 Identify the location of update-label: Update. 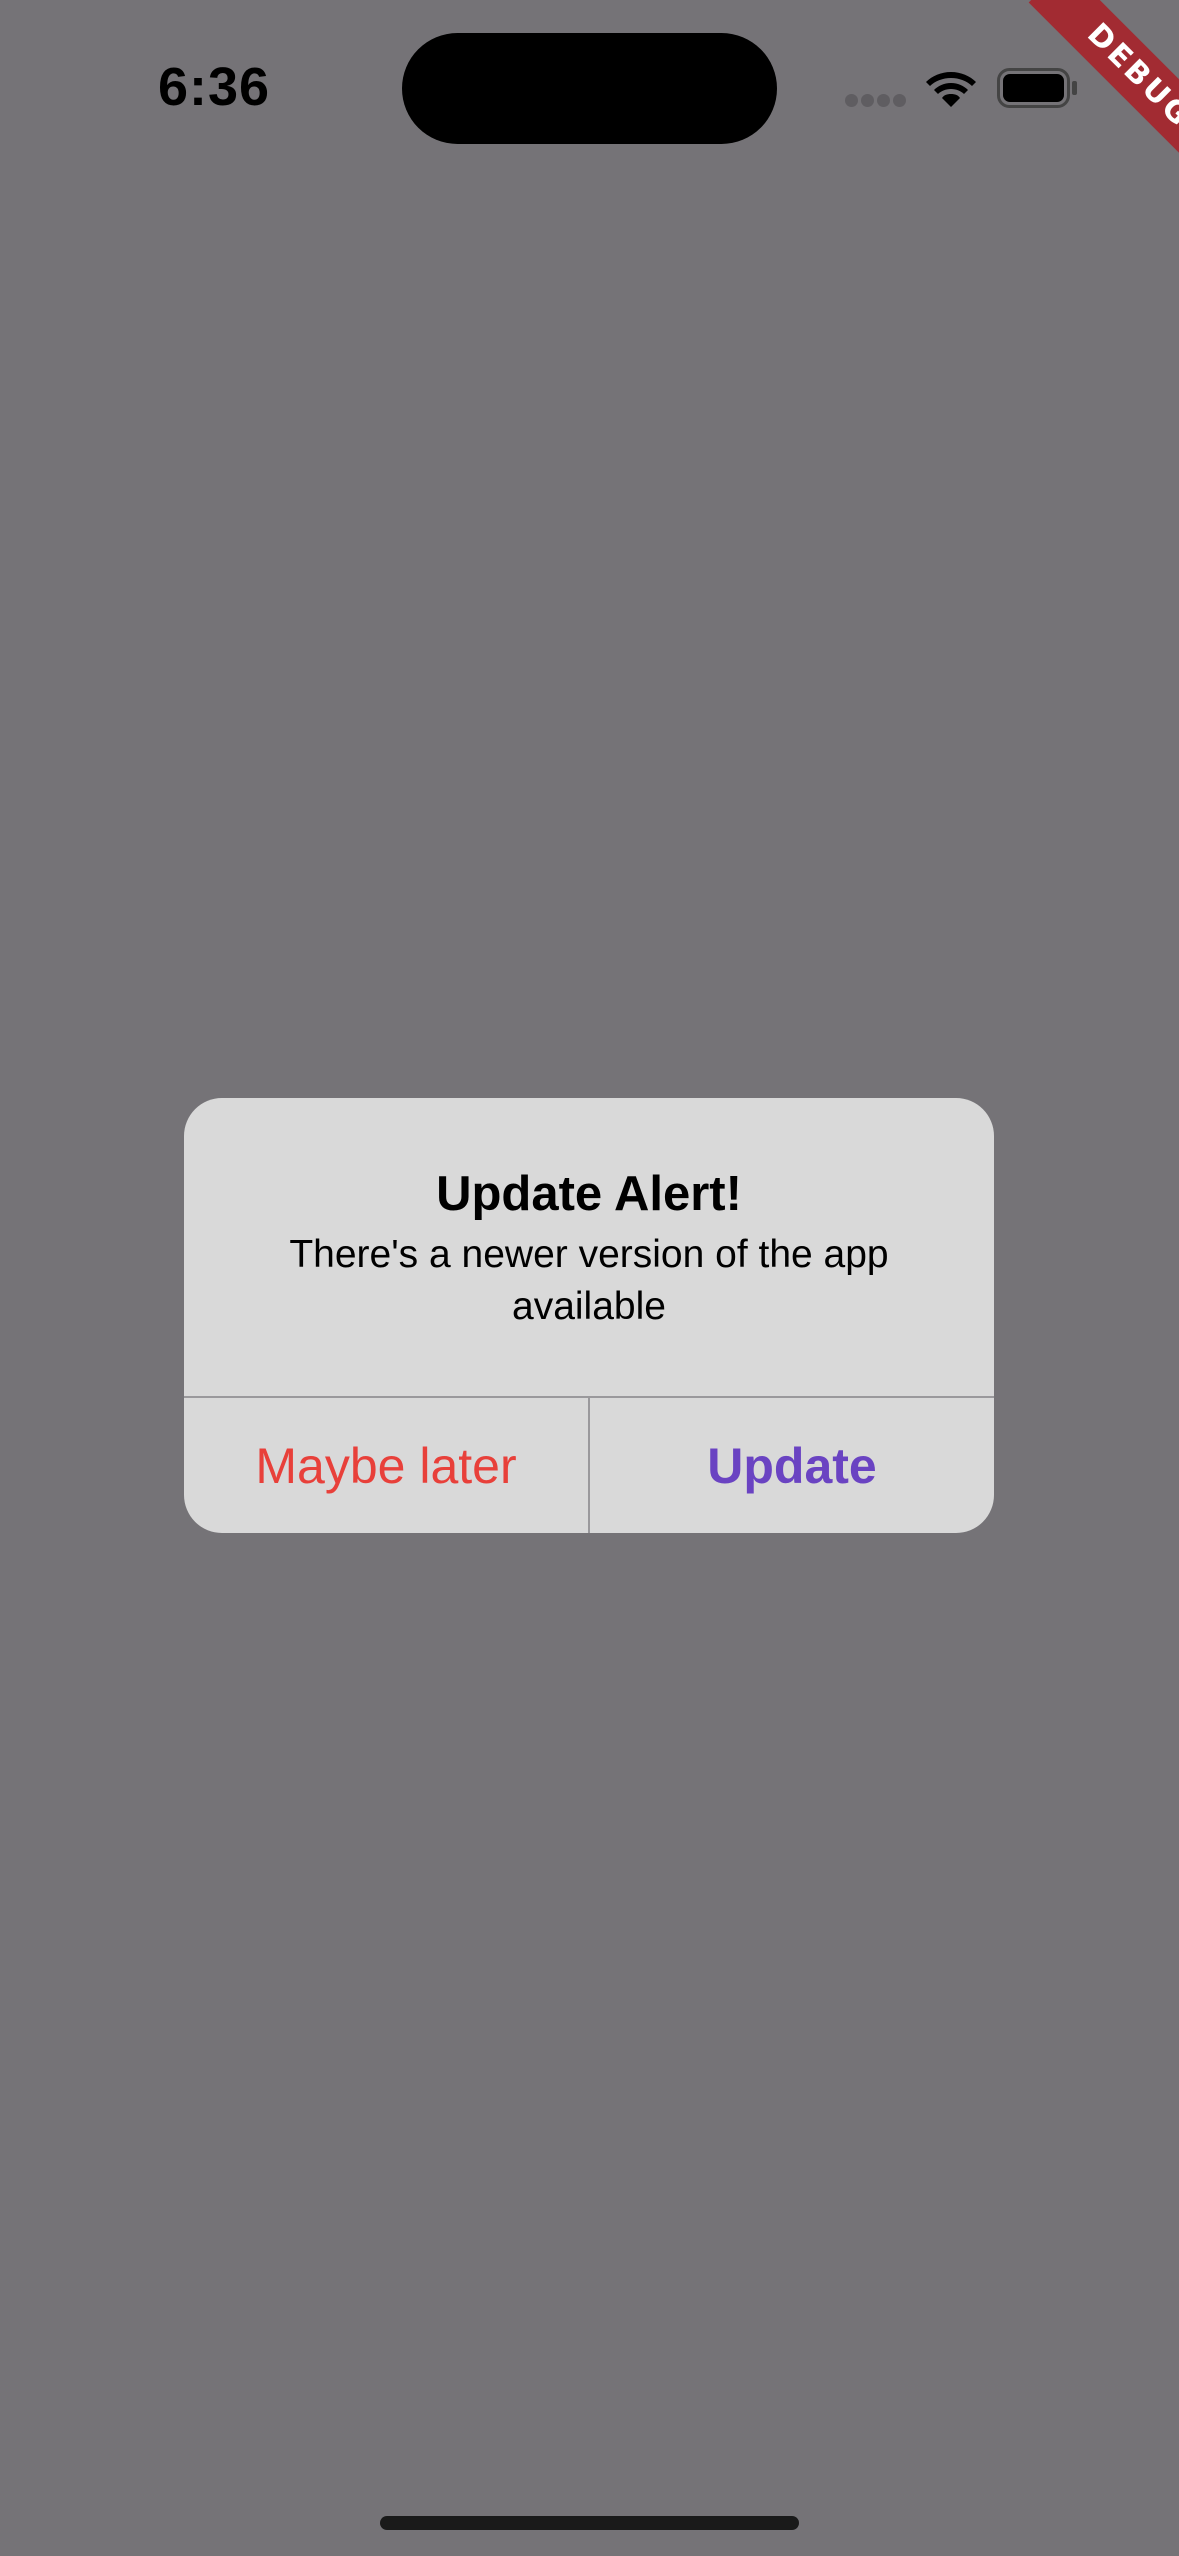
(792, 1465).